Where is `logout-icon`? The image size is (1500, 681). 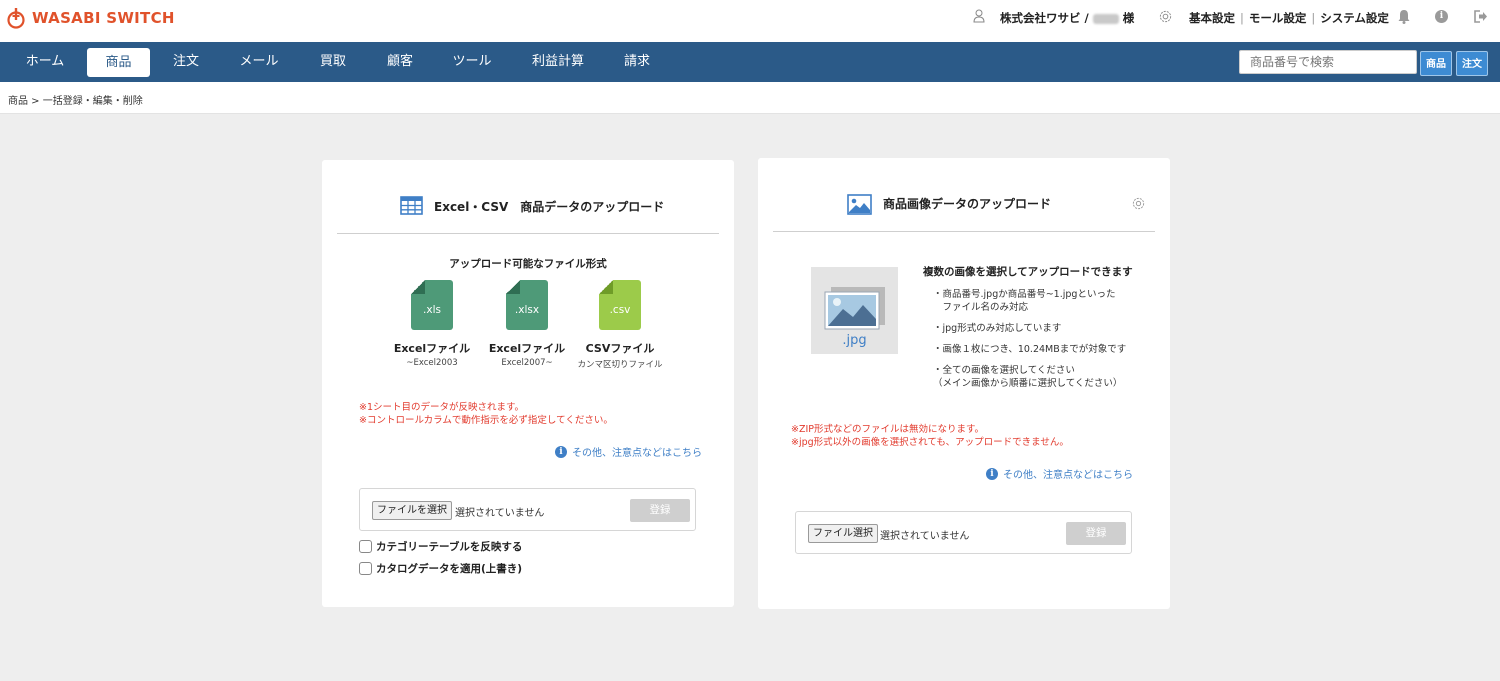 logout-icon is located at coordinates (1481, 16).